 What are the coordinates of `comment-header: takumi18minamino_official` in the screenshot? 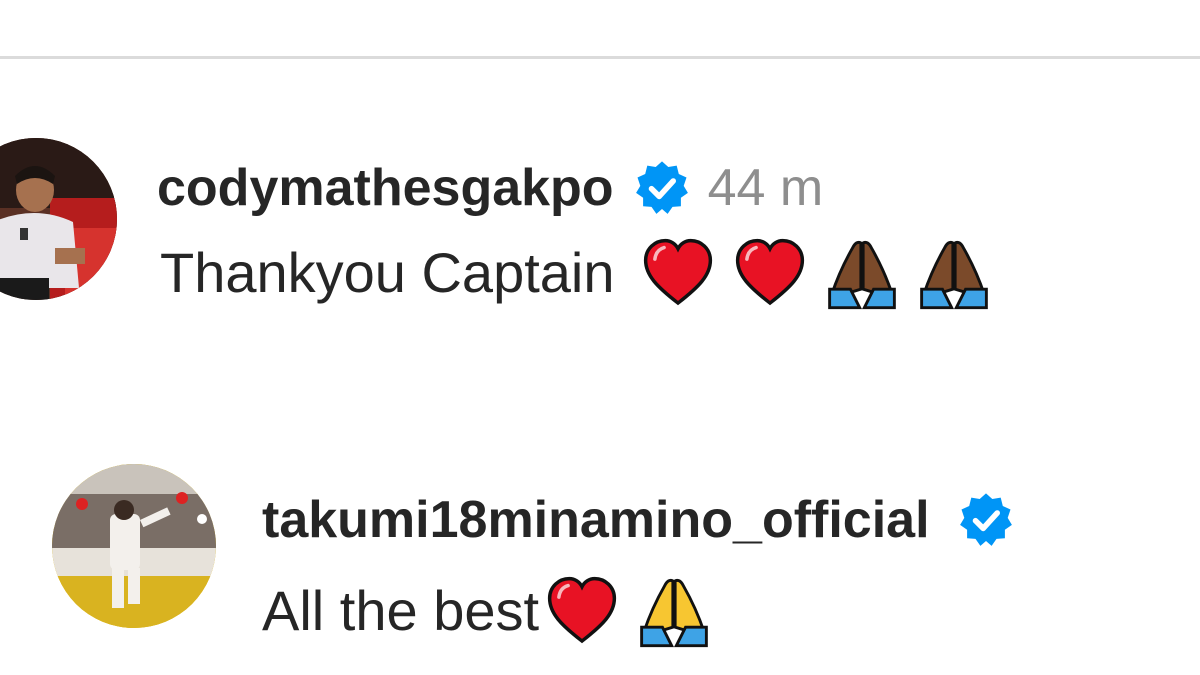 It's located at (638, 520).